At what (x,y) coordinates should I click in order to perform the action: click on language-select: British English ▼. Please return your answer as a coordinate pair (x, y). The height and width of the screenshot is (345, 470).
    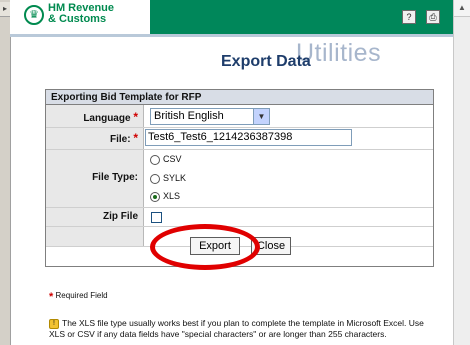
    Looking at the image, I should click on (210, 116).